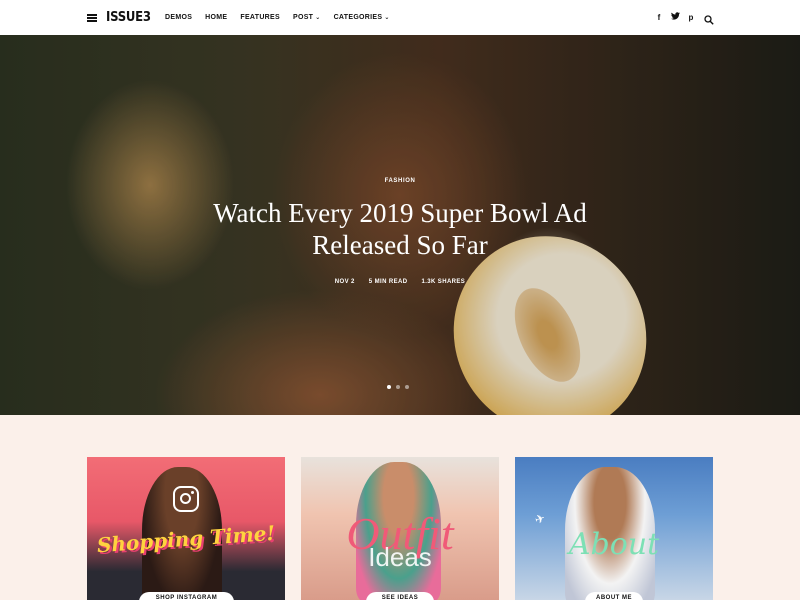 The image size is (800, 600). I want to click on nav-item-features: FEATURES, so click(260, 17).